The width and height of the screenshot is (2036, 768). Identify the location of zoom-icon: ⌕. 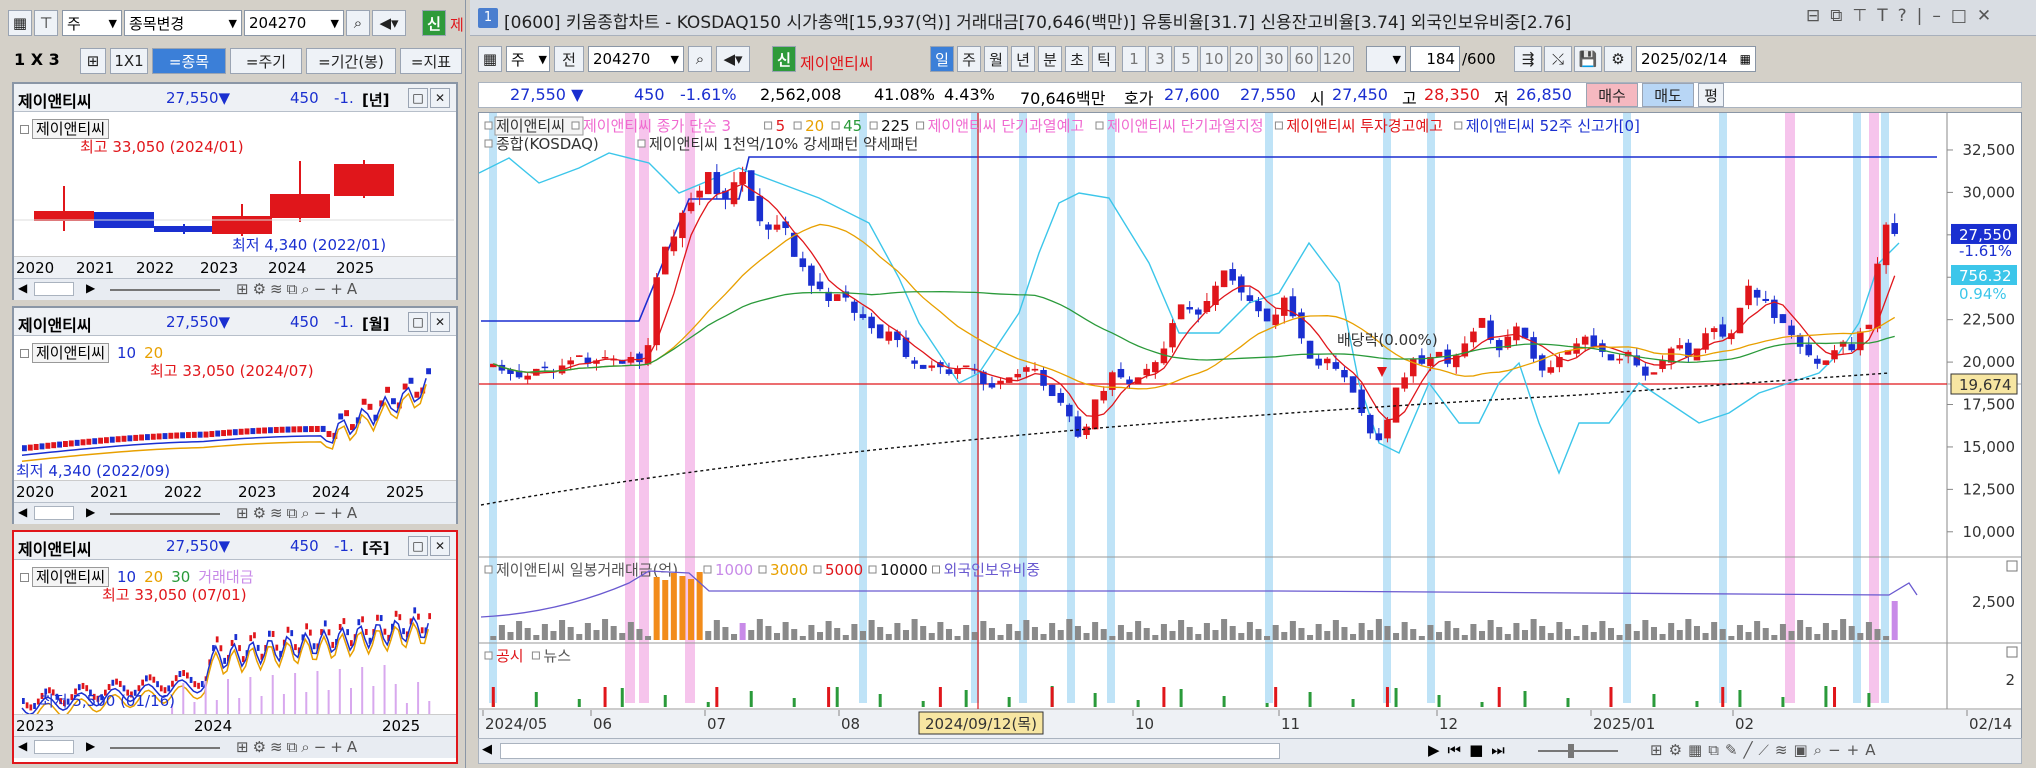
(1821, 750).